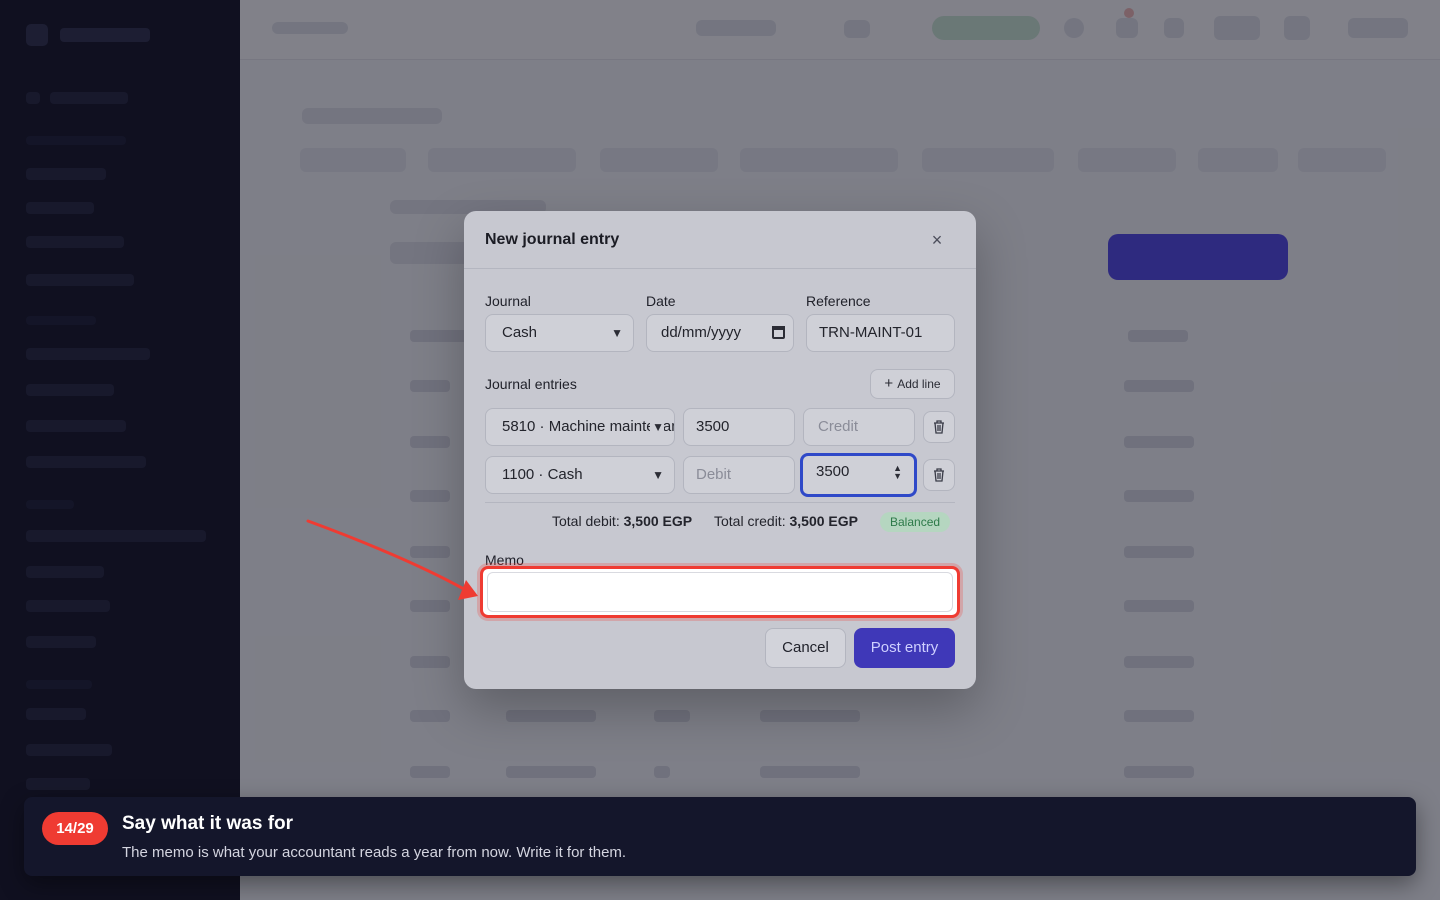 The image size is (1440, 900). What do you see at coordinates (805, 648) in the screenshot?
I see `cancel-button: Cancel` at bounding box center [805, 648].